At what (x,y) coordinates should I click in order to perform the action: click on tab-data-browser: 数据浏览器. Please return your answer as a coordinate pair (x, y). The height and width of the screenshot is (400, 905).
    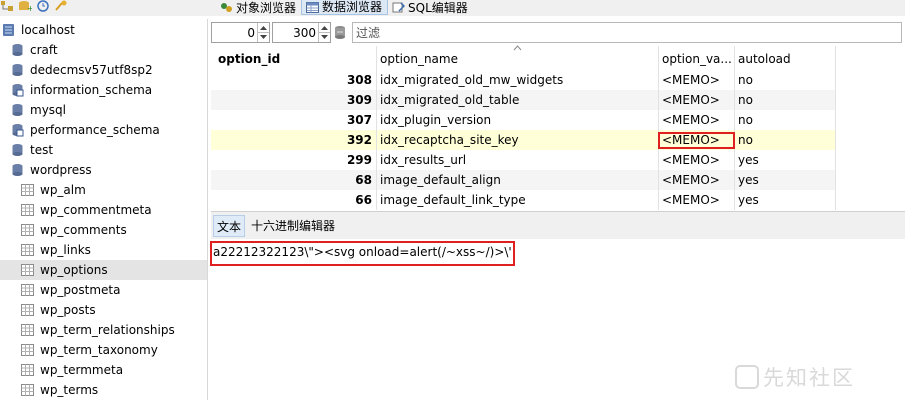
    Looking at the image, I should click on (345, 7).